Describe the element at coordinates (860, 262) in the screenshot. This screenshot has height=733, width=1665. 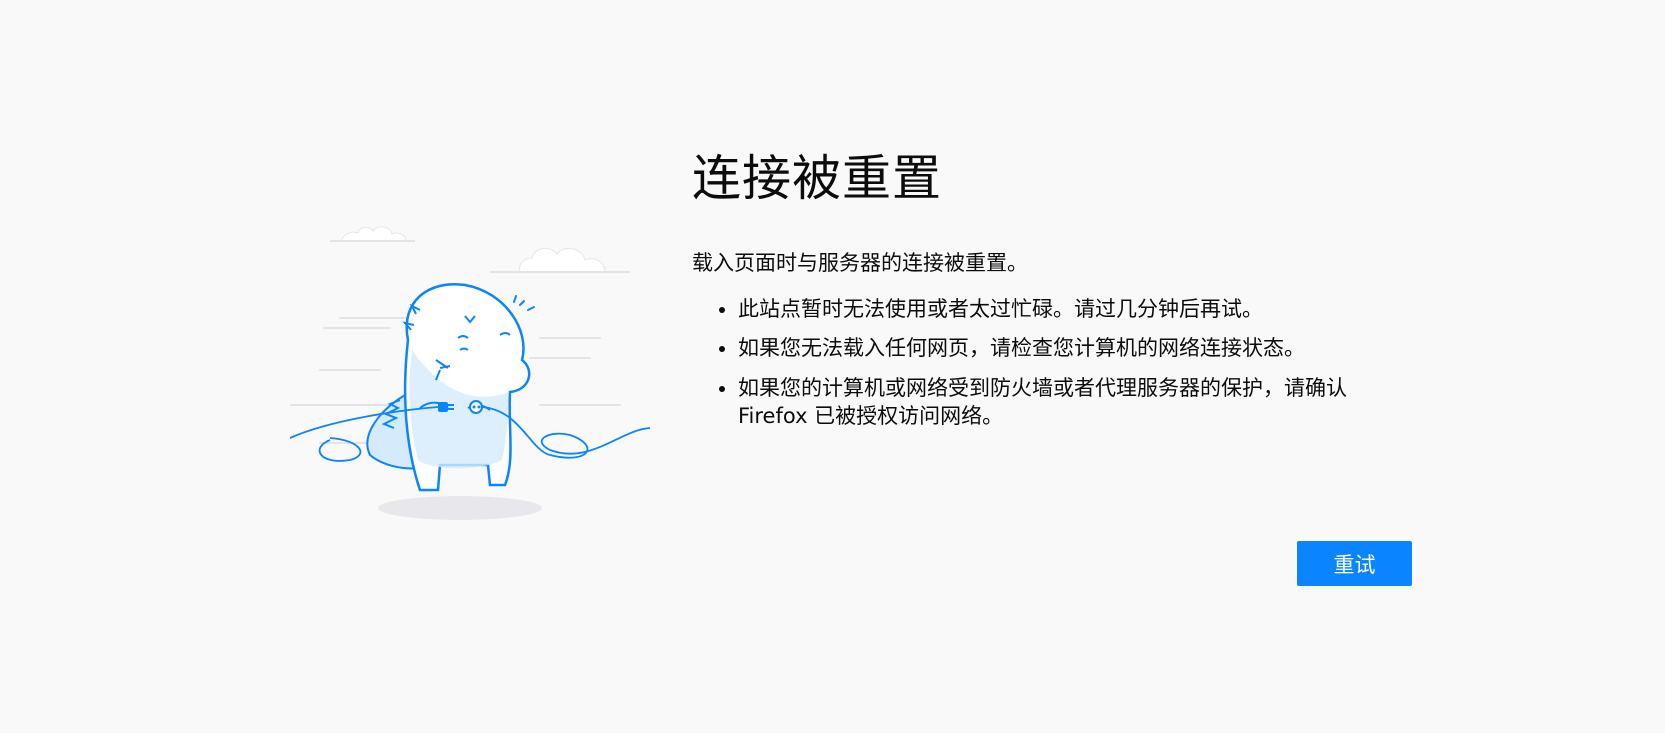
I see `error-intro: 载入页面时与服务器的连接被重置。` at that location.